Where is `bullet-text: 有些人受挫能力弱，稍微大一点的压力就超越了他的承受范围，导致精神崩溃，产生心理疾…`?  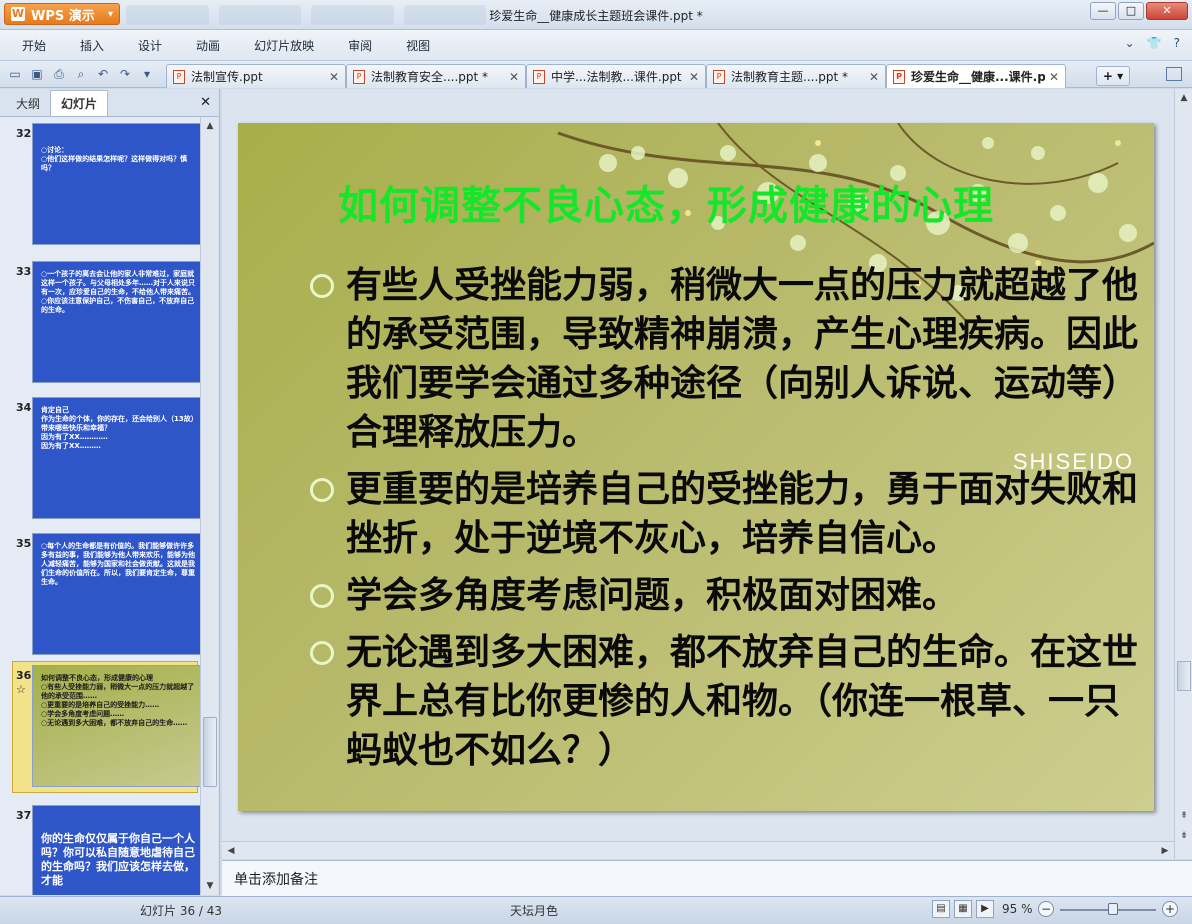 bullet-text: 有些人受挫能力弱，稍微大一点的压力就超越了他的承受范围，导致精神崩溃，产生心理疾… is located at coordinates (742, 359).